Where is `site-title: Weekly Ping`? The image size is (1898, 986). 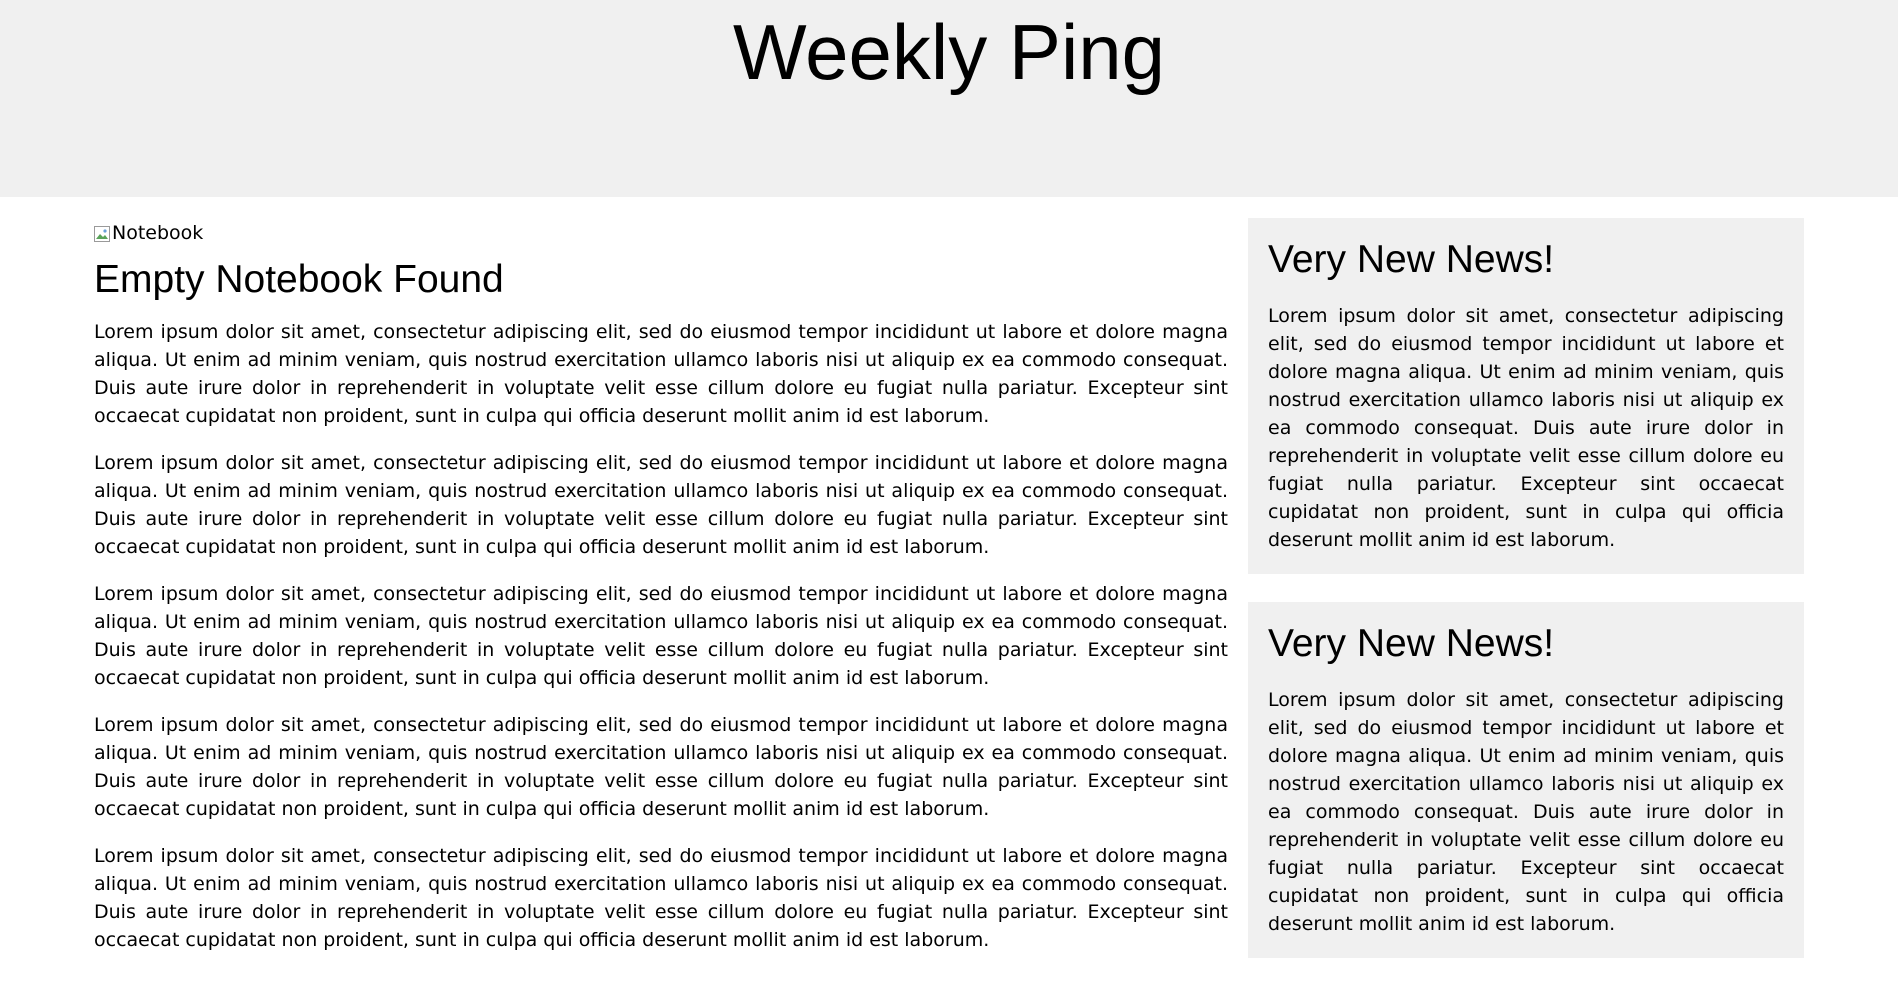 site-title: Weekly Ping is located at coordinates (949, 52).